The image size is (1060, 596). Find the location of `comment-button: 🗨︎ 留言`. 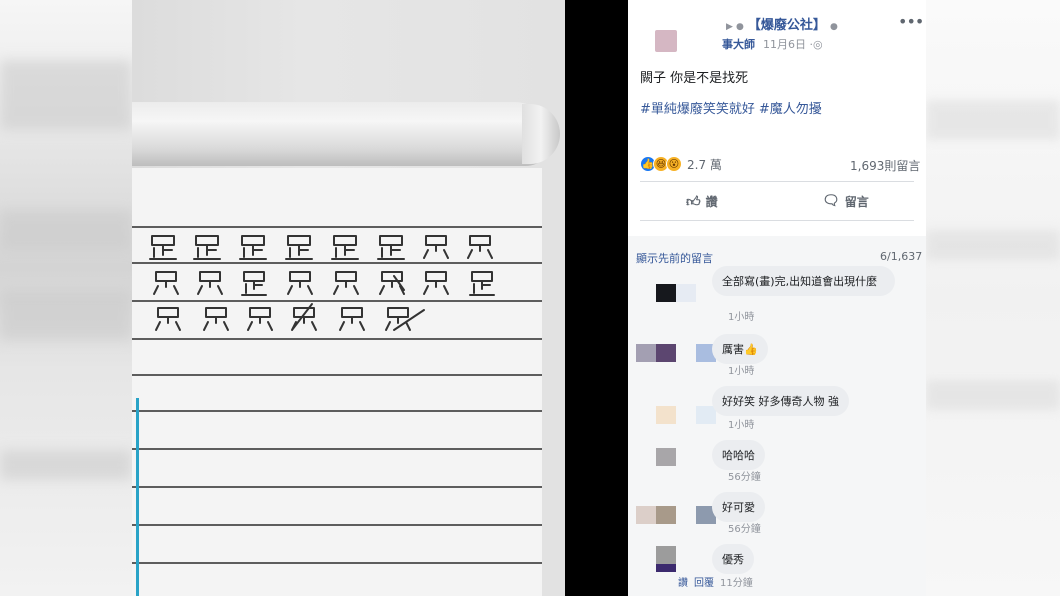

comment-button: 🗨︎ 留言 is located at coordinates (845, 201).